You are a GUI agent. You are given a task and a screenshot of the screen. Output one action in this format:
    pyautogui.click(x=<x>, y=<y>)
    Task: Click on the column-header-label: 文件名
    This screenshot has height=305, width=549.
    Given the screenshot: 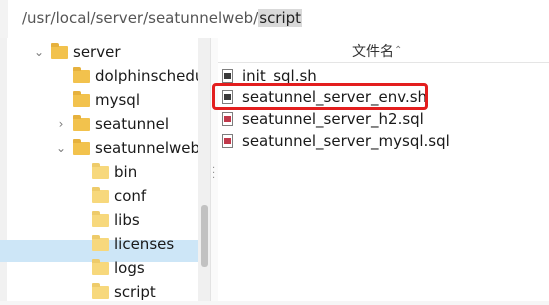 What is the action you would take?
    pyautogui.click(x=373, y=52)
    